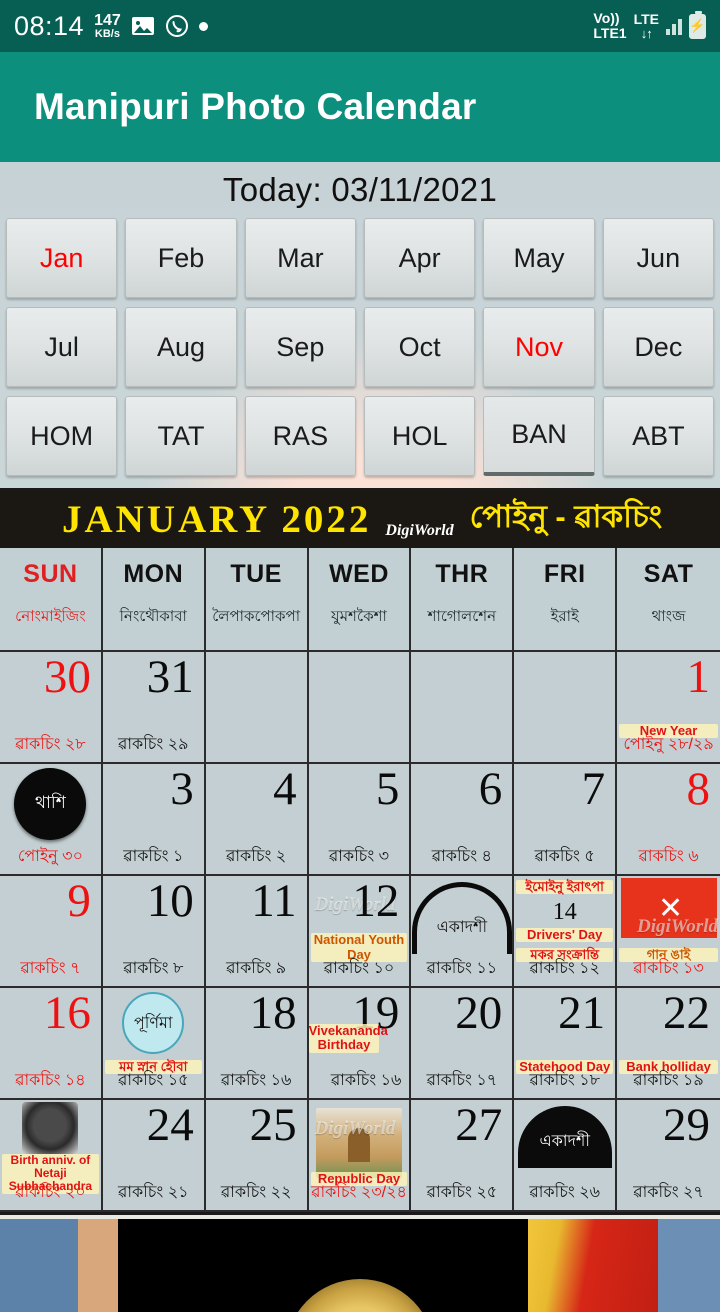 The width and height of the screenshot is (720, 1312). What do you see at coordinates (154, 708) in the screenshot?
I see `day-cell: 31 ৱাকচিং ২৯` at bounding box center [154, 708].